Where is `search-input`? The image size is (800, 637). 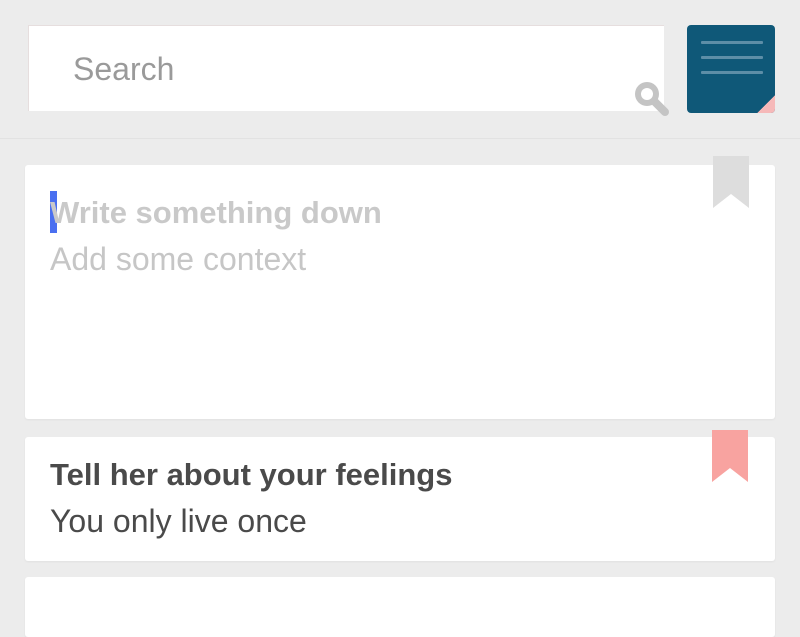
search-input is located at coordinates (333, 69).